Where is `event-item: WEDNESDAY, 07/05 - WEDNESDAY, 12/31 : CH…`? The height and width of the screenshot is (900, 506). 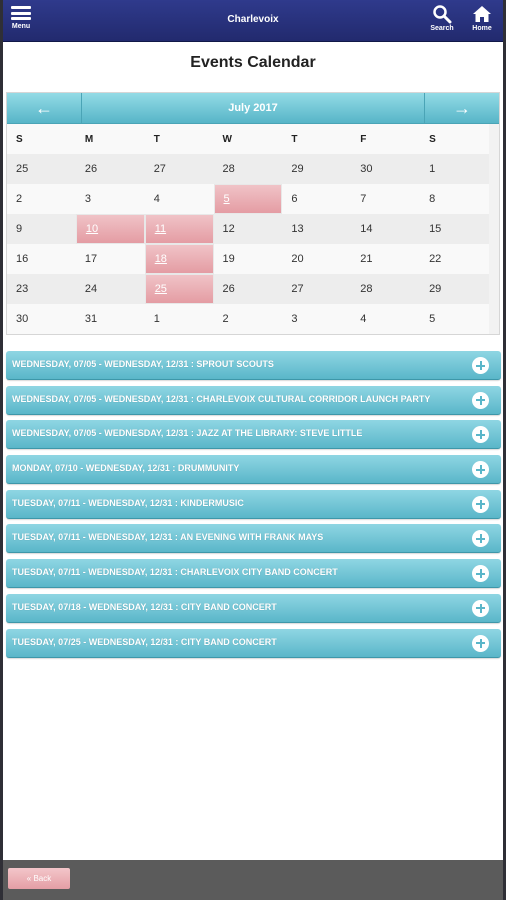
event-item: WEDNESDAY, 07/05 - WEDNESDAY, 12/31 : CH… is located at coordinates (253, 400).